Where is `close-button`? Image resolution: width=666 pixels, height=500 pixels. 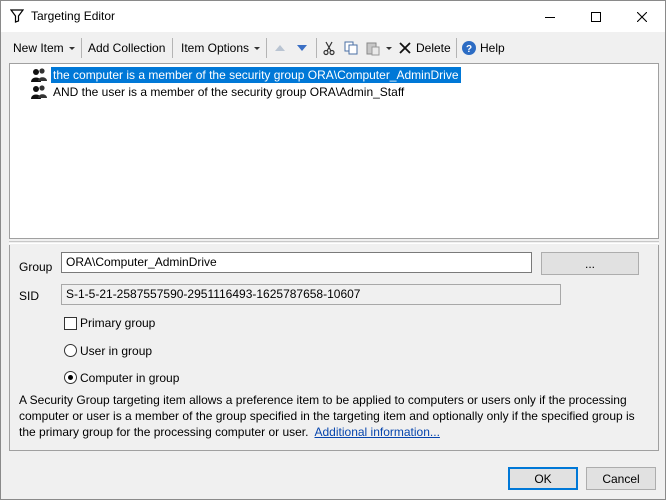
close-button is located at coordinates (642, 16).